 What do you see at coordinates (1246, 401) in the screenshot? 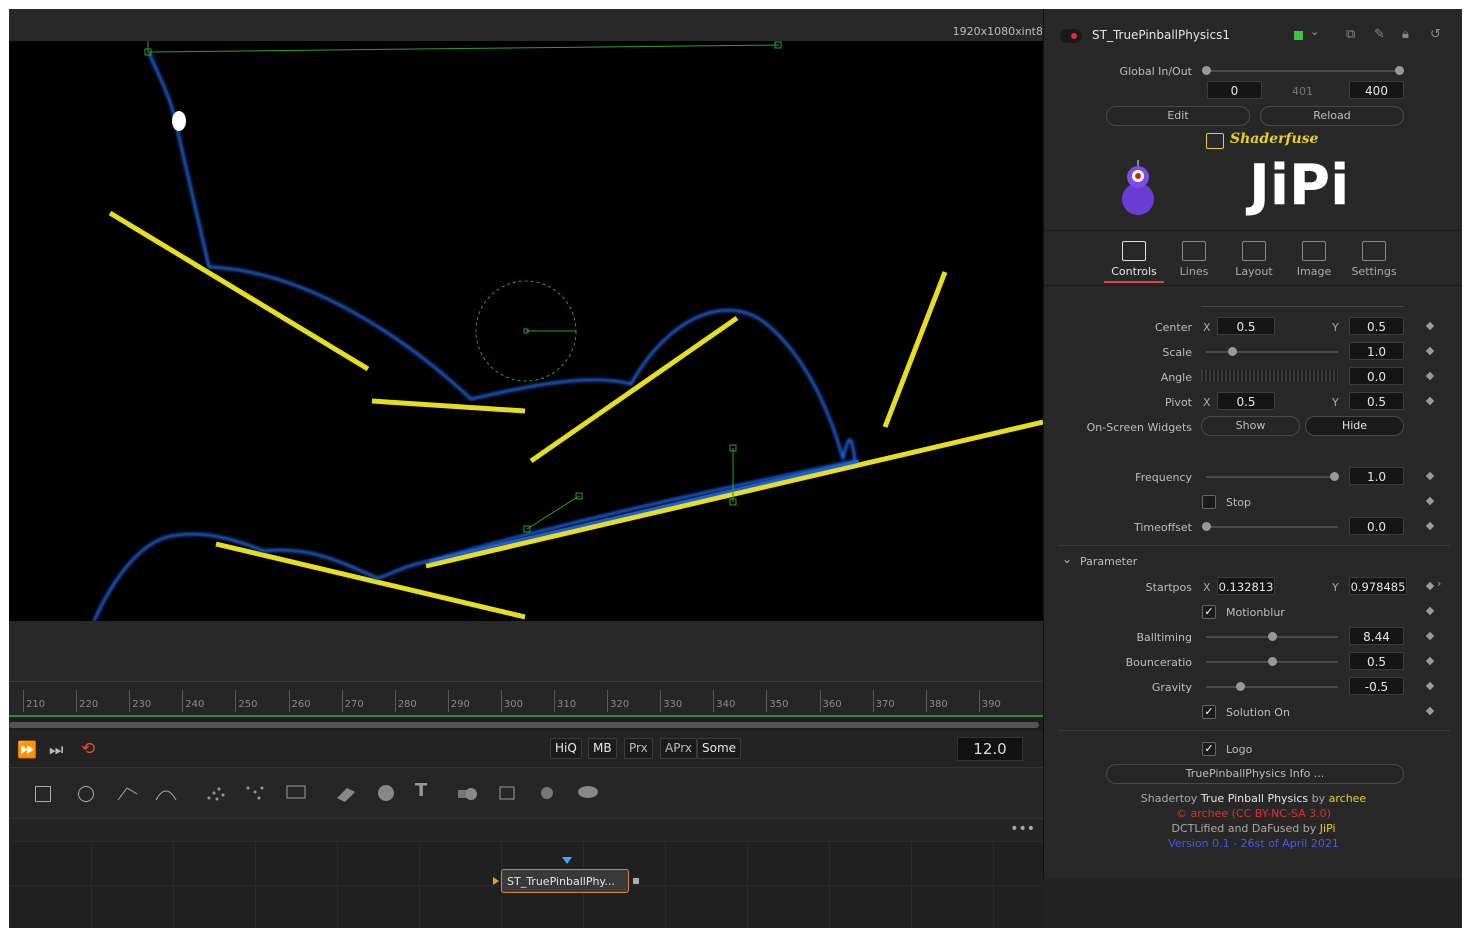
I see `pivot-x-field: 0.5` at bounding box center [1246, 401].